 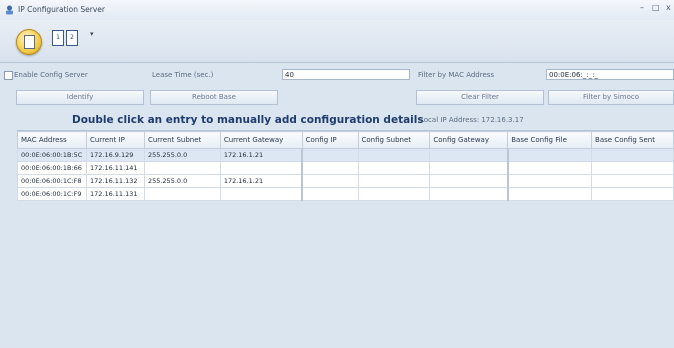 I want to click on app-icon, so click(x=9, y=10).